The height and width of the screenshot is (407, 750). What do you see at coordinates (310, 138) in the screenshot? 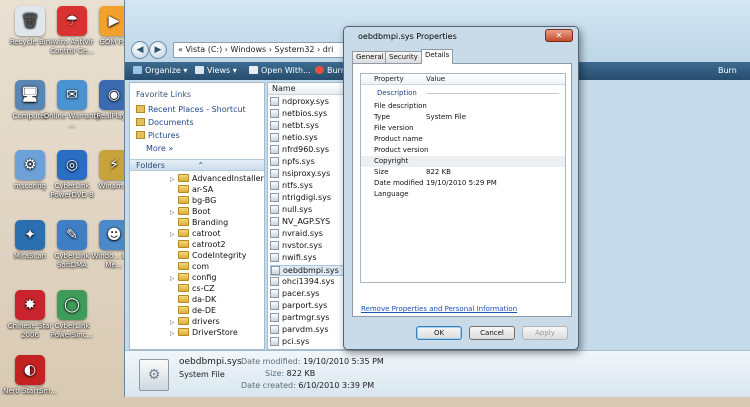
I see `file-item: netio.sys` at bounding box center [310, 138].